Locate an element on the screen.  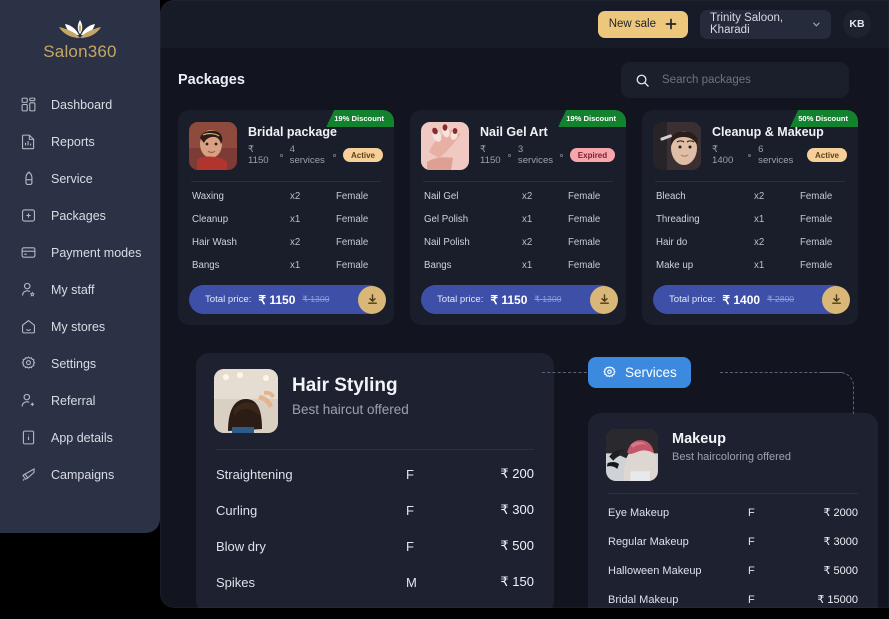
gear-icon is located at coordinates (28, 363).